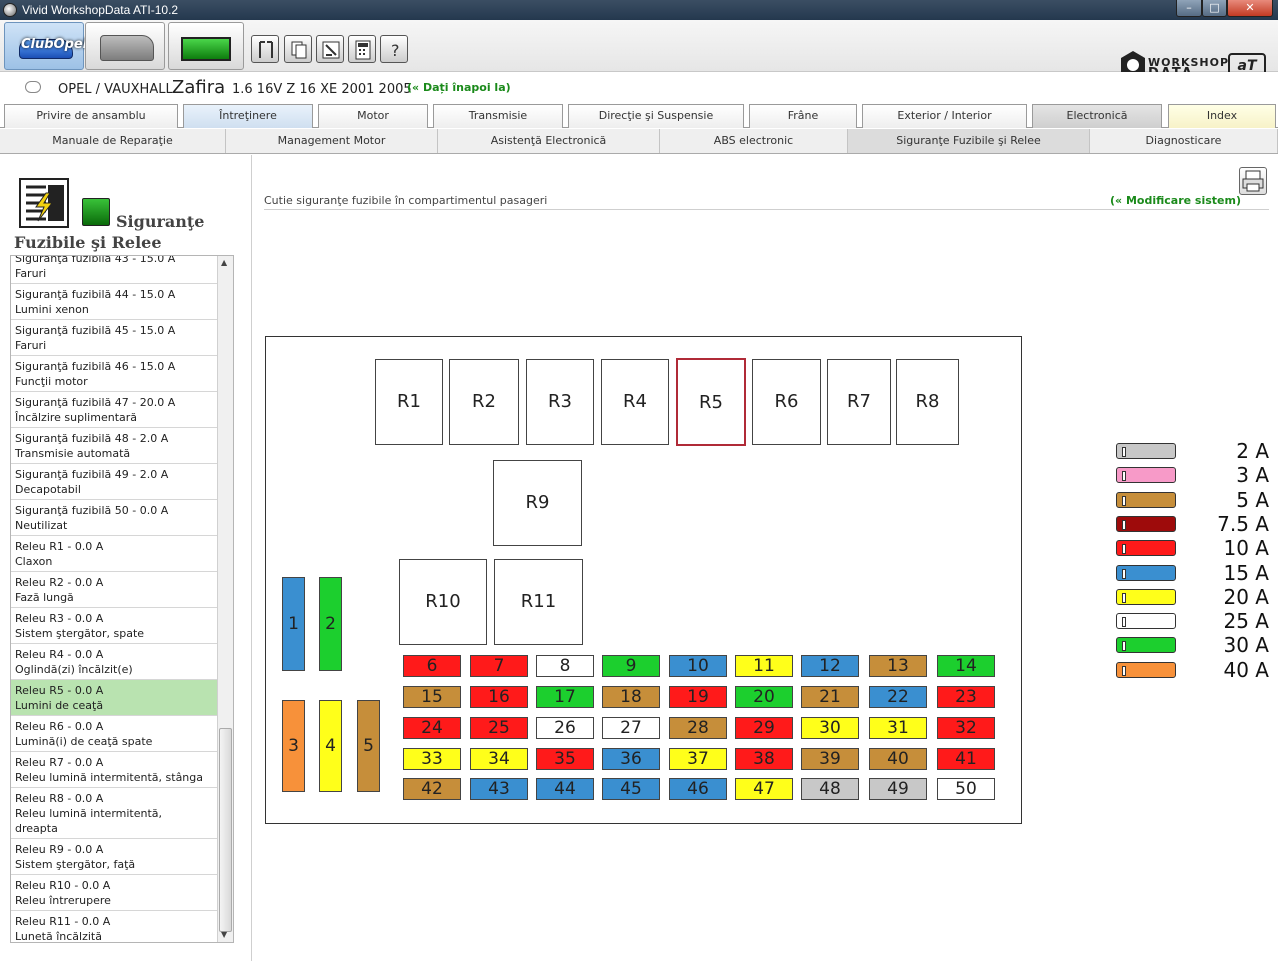 The height and width of the screenshot is (961, 1278). Describe the element at coordinates (966, 728) in the screenshot. I see `fuse-32: 32` at that location.